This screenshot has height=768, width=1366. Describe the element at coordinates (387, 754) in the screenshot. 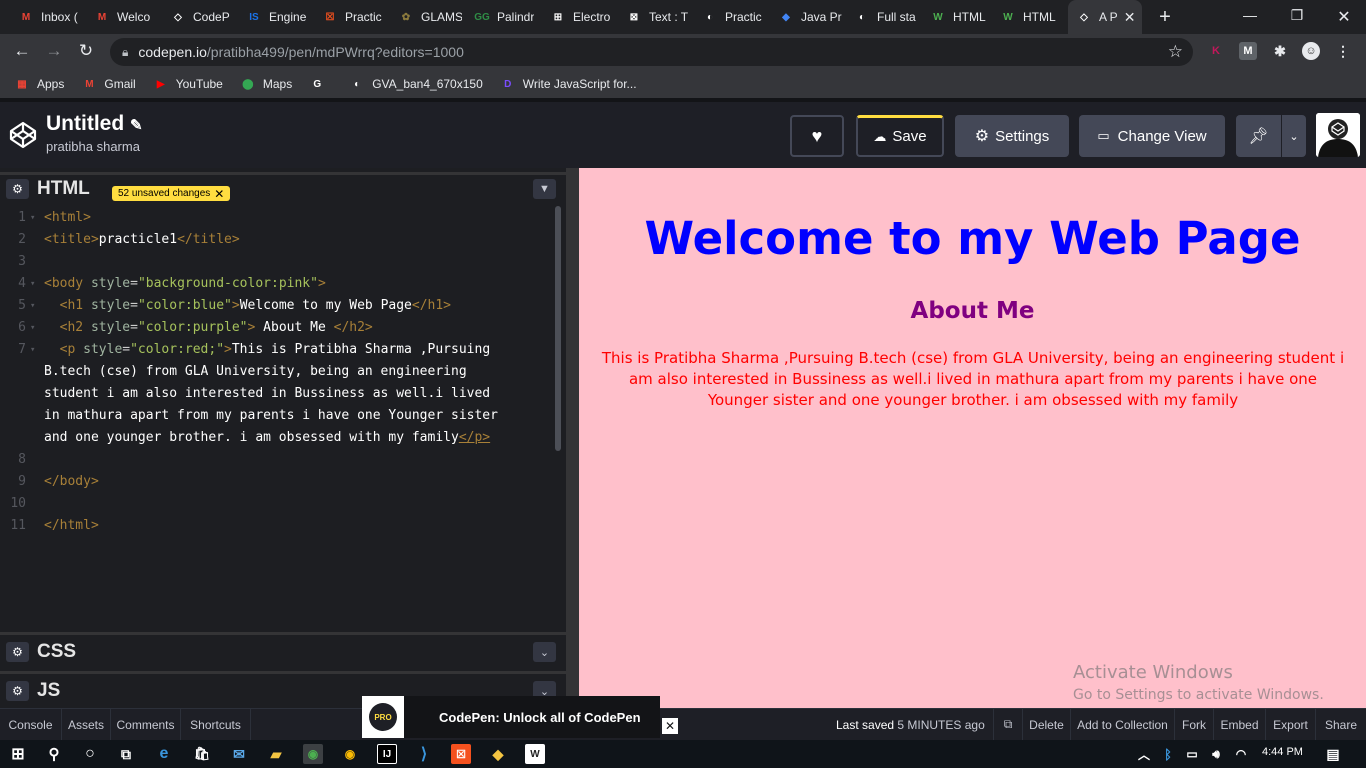

I see `intellij-icon: IJ` at that location.